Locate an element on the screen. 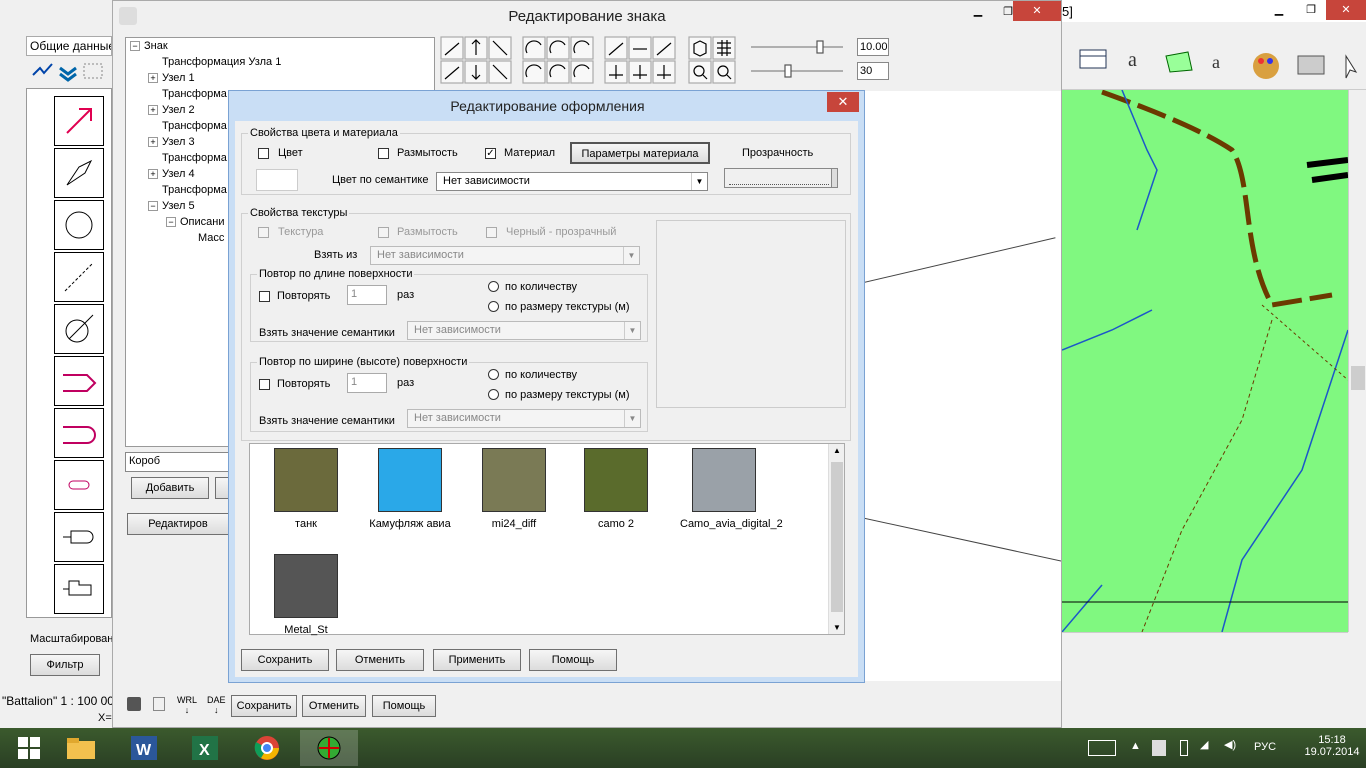 This screenshot has width=1366, height=768. second-button-edge is located at coordinates (222, 488).